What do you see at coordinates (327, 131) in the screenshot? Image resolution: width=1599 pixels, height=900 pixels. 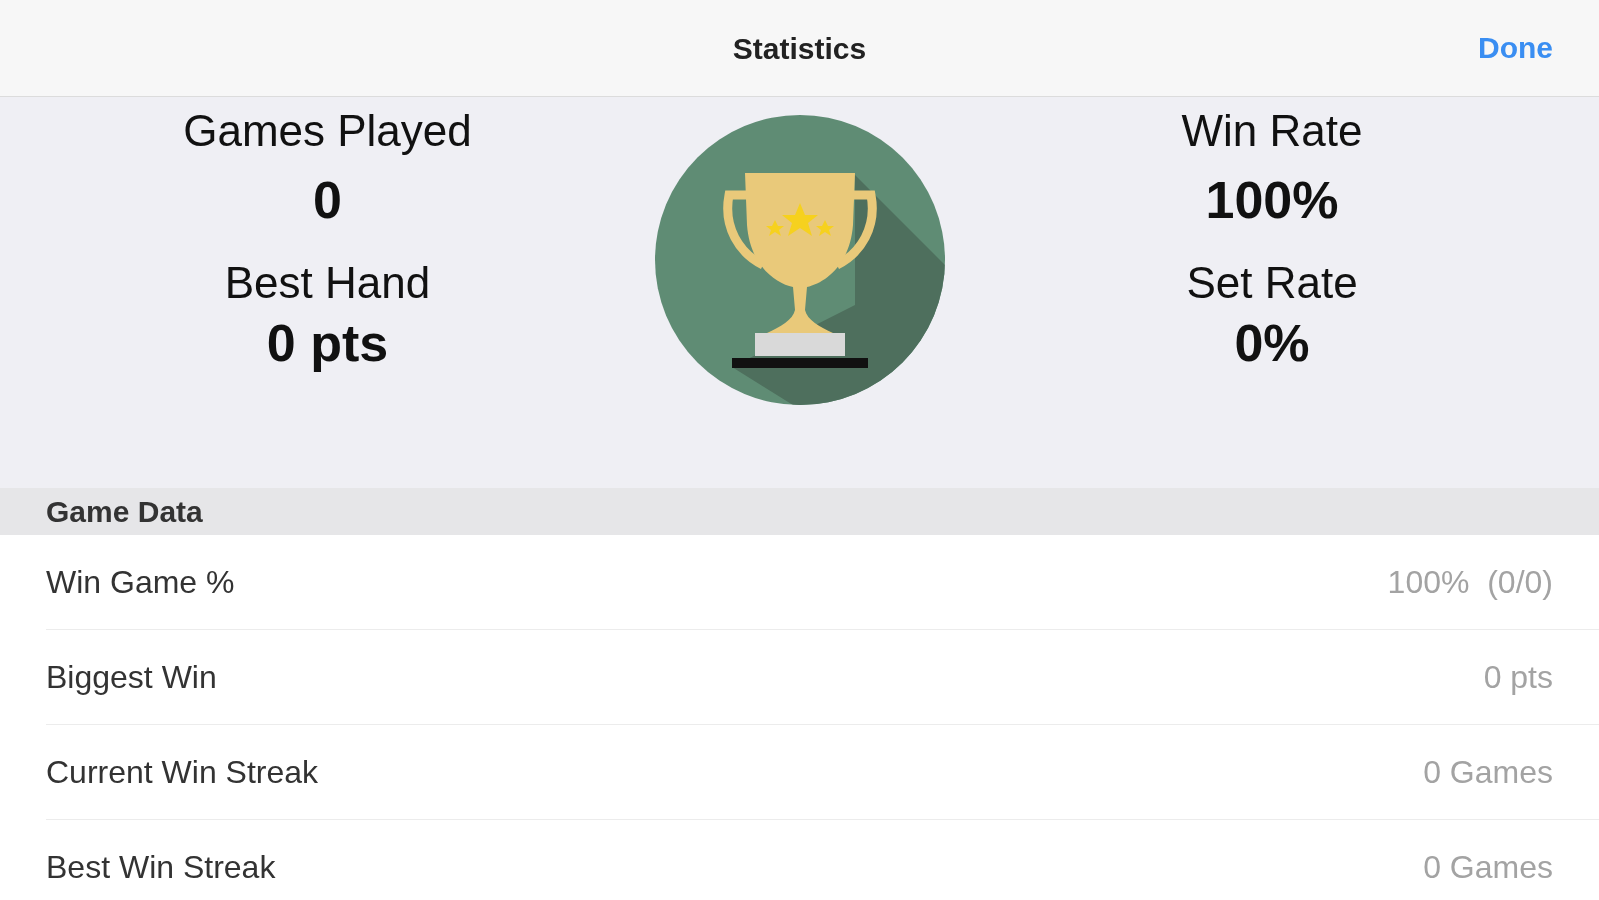 I see `stat-label: Games Played` at bounding box center [327, 131].